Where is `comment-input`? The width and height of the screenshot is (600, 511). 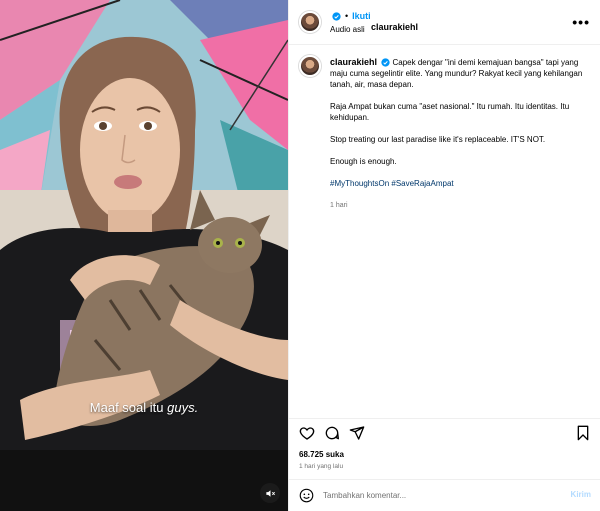
comment-input is located at coordinates (438, 495).